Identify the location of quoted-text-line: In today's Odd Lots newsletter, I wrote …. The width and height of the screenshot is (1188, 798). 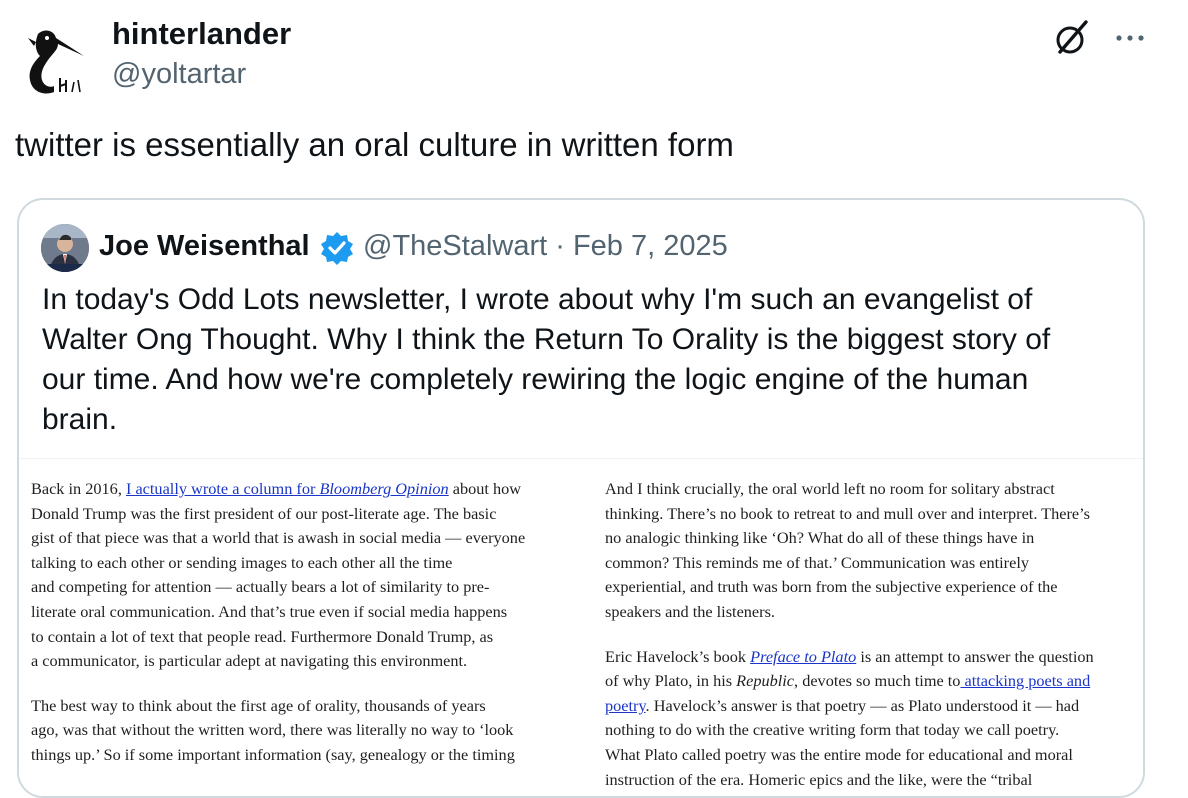
(537, 299).